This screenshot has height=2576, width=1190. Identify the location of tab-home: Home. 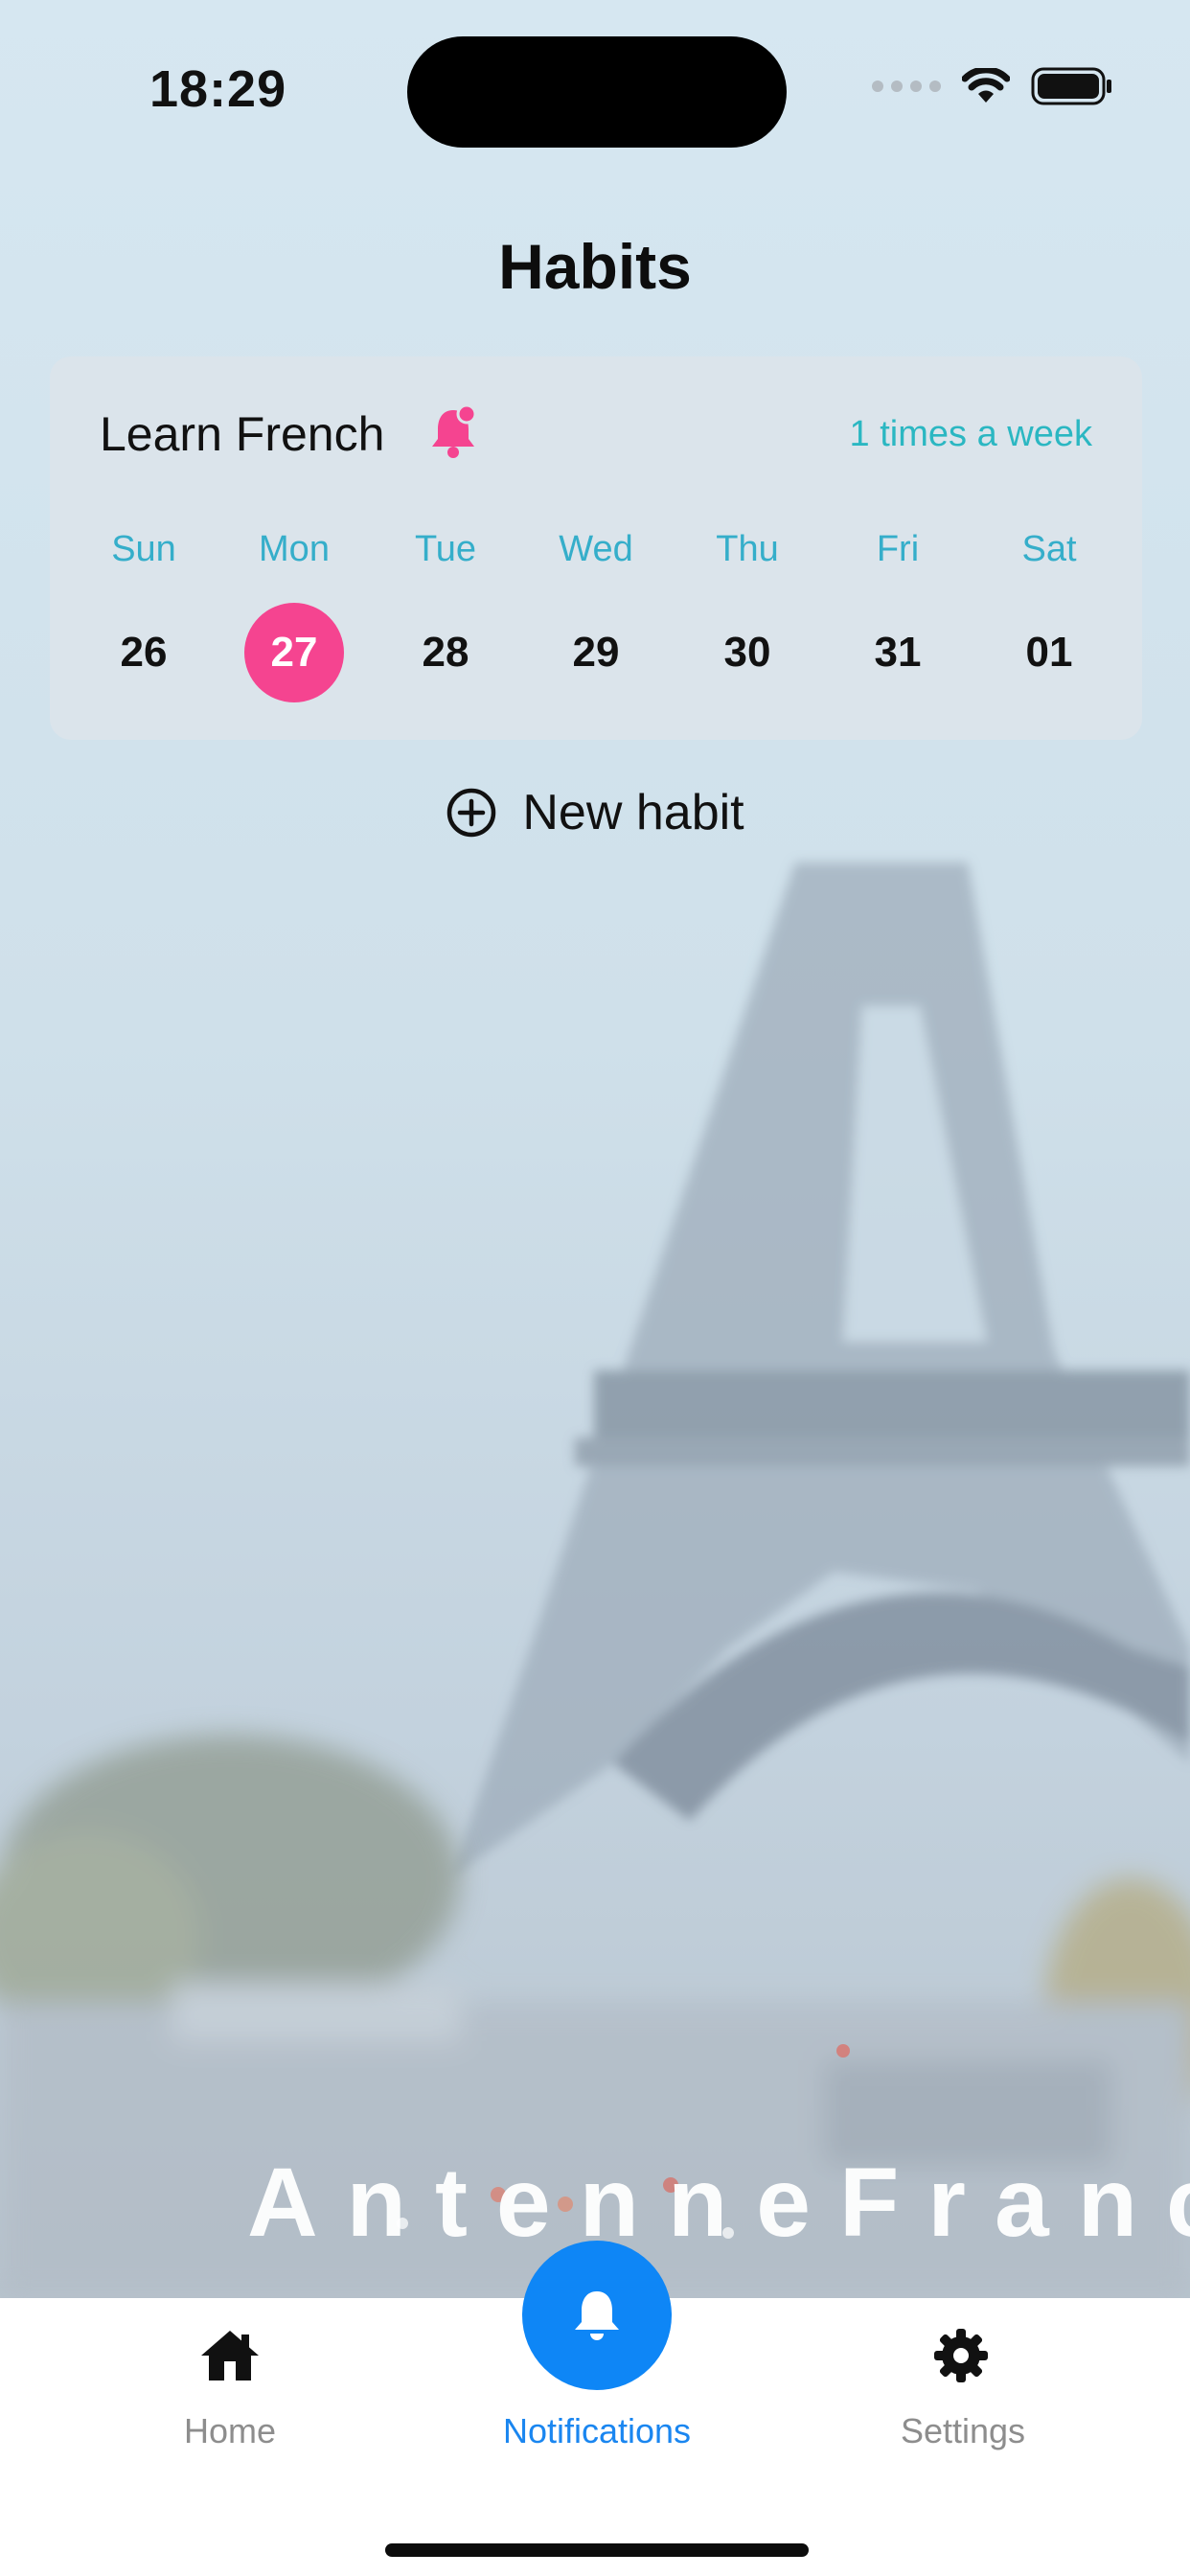
(230, 2394).